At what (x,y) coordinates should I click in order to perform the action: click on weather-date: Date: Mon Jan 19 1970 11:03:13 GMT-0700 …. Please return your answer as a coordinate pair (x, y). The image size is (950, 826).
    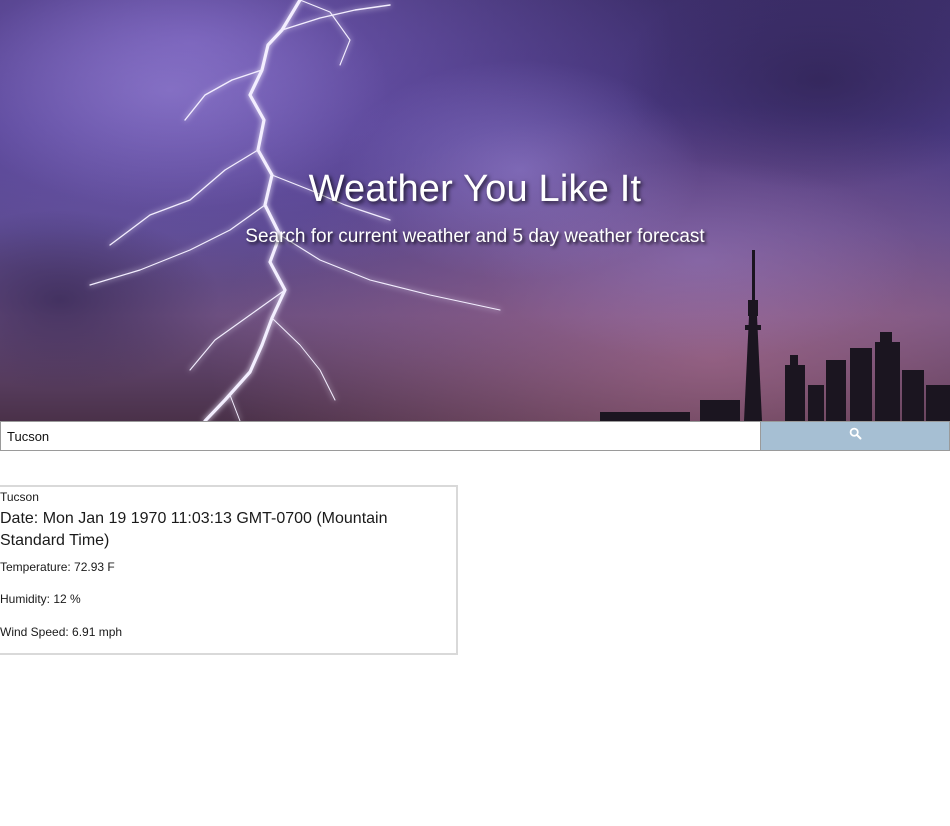
    Looking at the image, I should click on (194, 529).